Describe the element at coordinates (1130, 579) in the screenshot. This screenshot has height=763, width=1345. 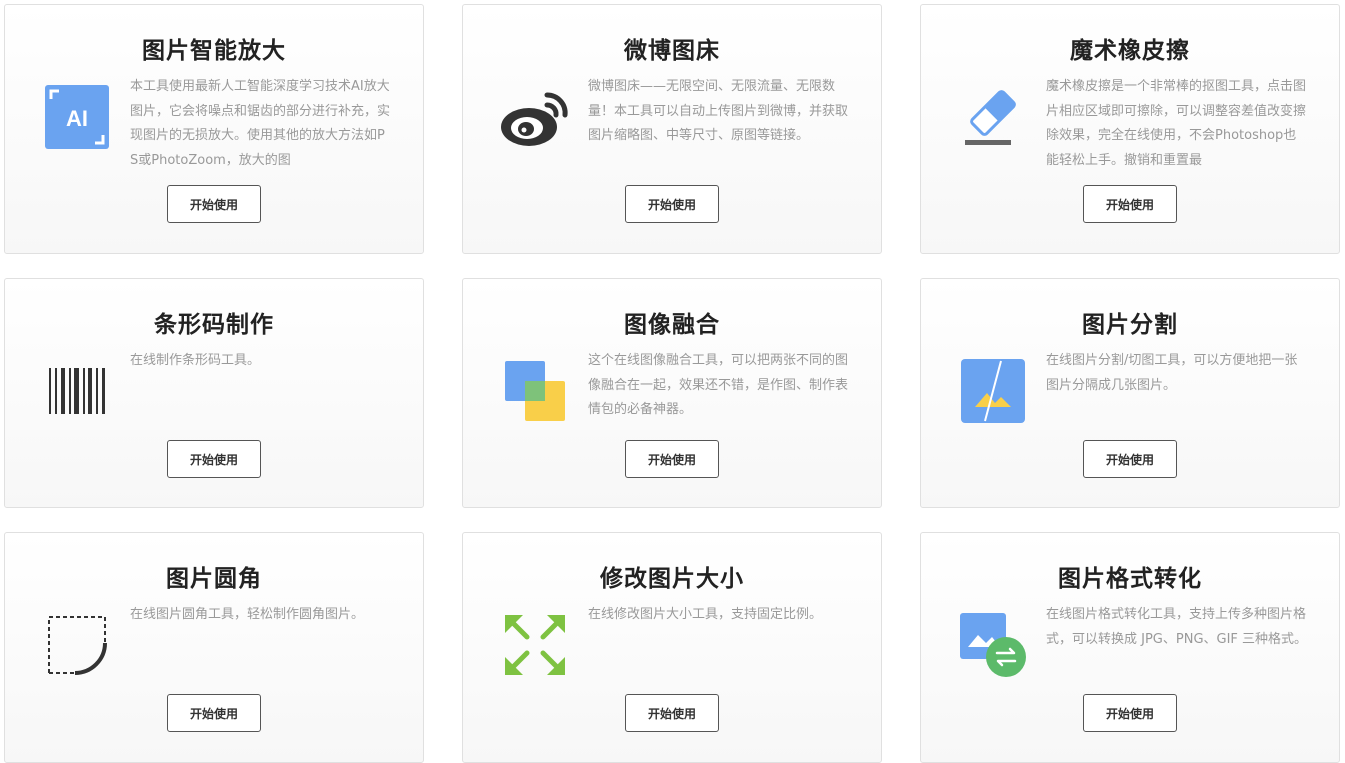
I see `card-title: 图片格式转化` at that location.